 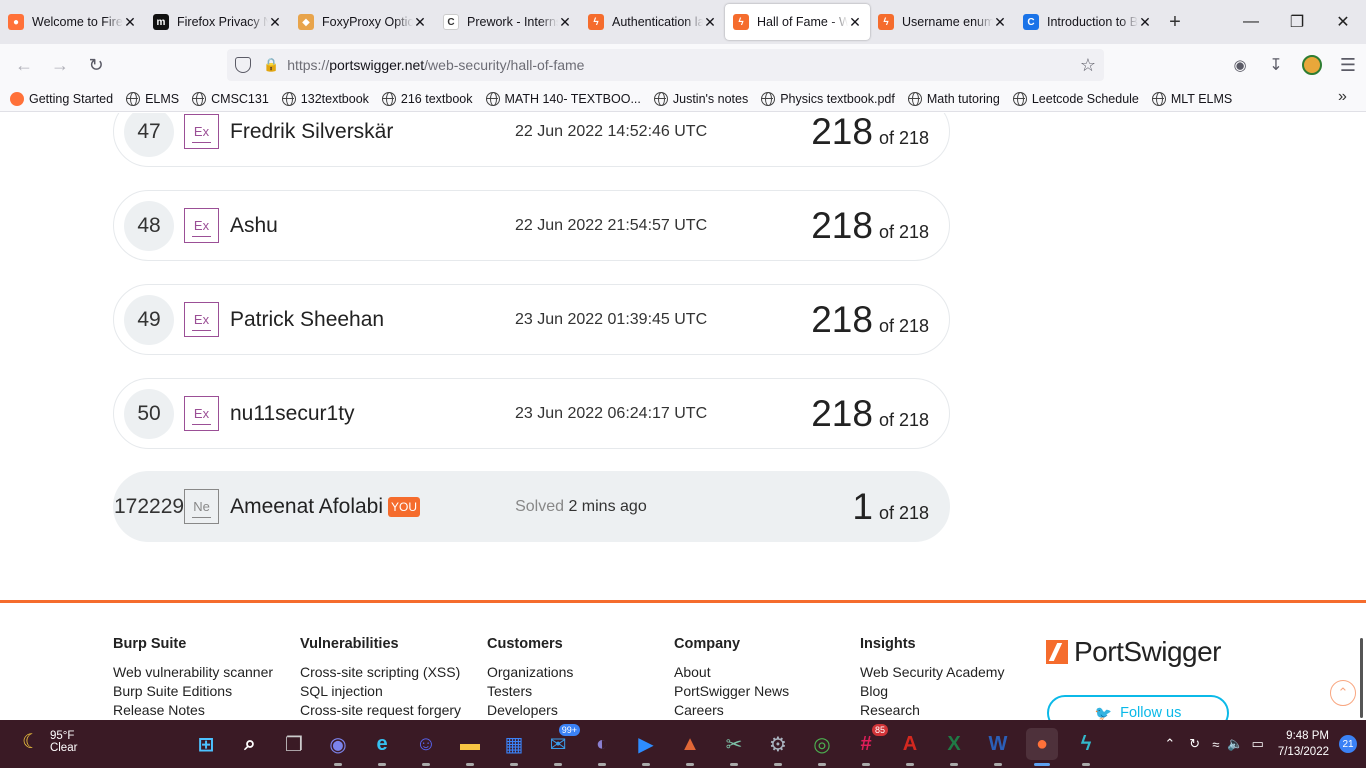 I want to click on minimize-button: —, so click(x=1251, y=22).